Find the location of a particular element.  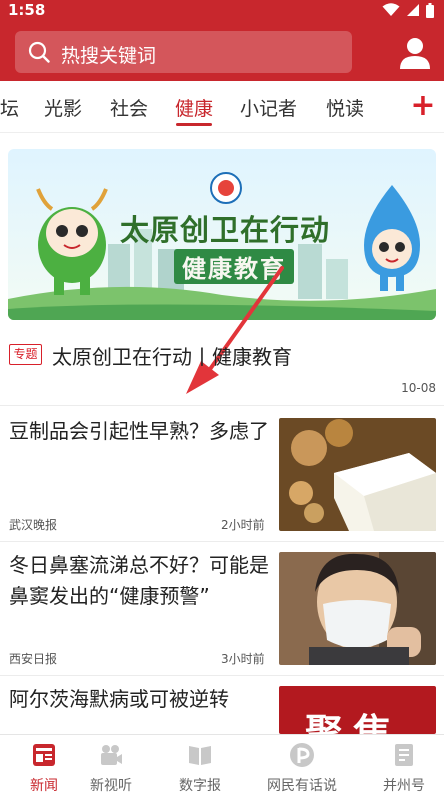

tabs-fade is located at coordinates (388, 106).